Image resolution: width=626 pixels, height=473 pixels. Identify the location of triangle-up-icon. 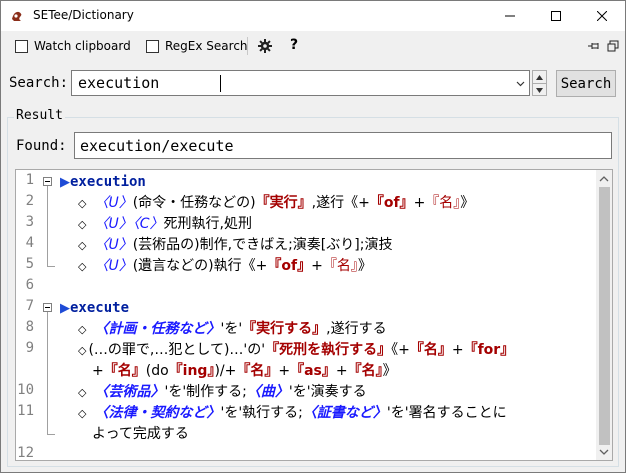
(539, 77).